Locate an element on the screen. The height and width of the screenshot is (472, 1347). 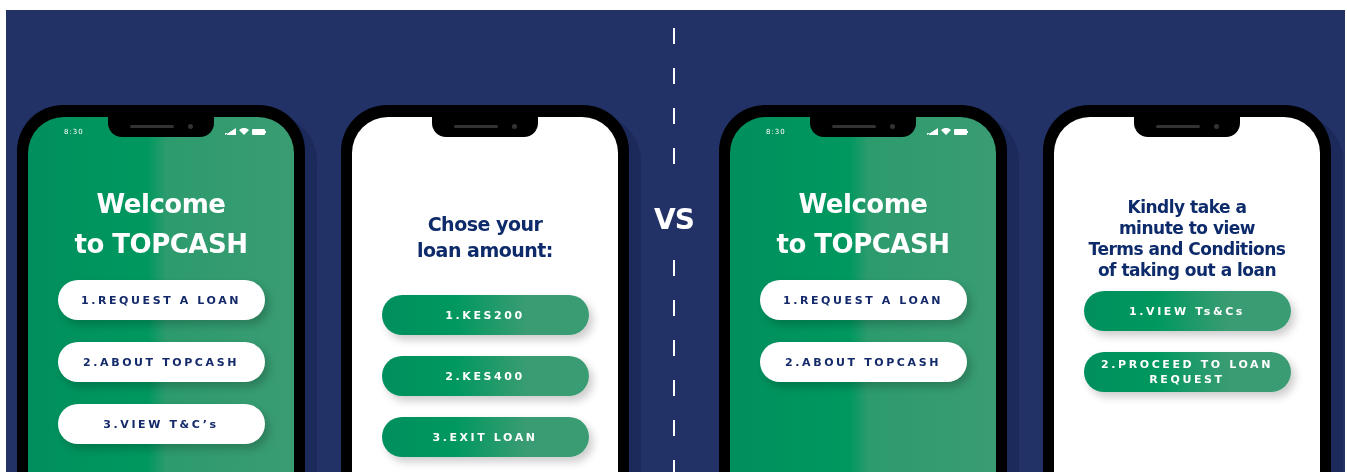
vs-label: VS is located at coordinates (674, 220).